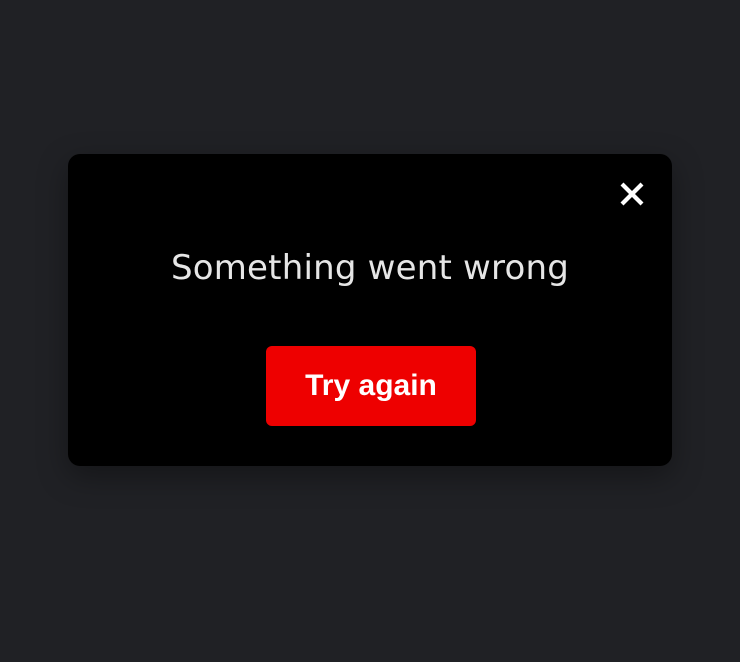 The width and height of the screenshot is (740, 662). What do you see at coordinates (371, 386) in the screenshot?
I see `try-again-button: Try again` at bounding box center [371, 386].